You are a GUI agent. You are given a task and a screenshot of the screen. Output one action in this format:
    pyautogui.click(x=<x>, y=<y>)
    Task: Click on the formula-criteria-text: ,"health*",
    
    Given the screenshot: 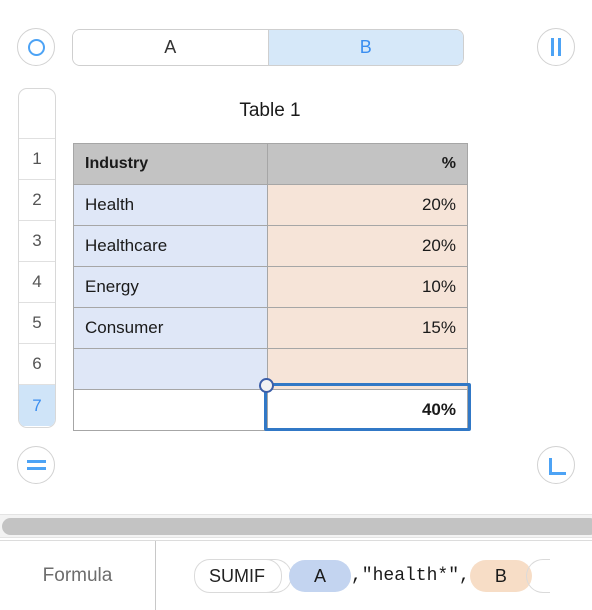 What is the action you would take?
    pyautogui.click(x=410, y=576)
    